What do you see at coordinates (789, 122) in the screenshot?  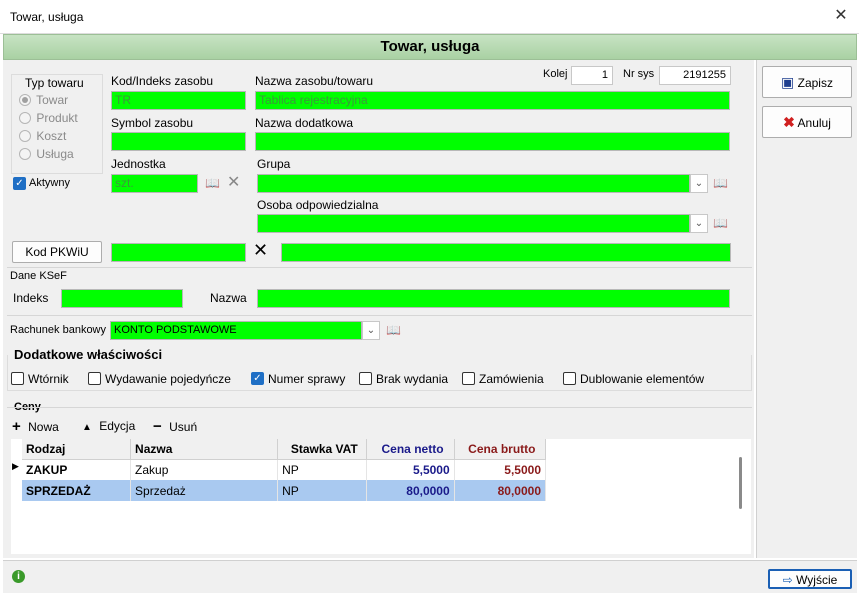 I see `red-x-icon: ✖` at bounding box center [789, 122].